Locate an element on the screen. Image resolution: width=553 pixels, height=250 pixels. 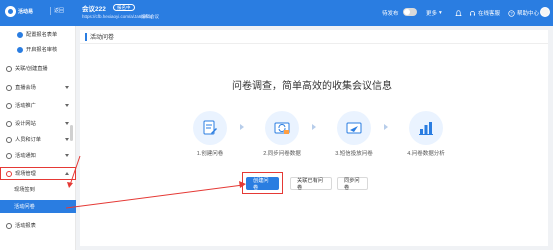
step-label: 4.问卷数据分析 is located at coordinates (426, 154).